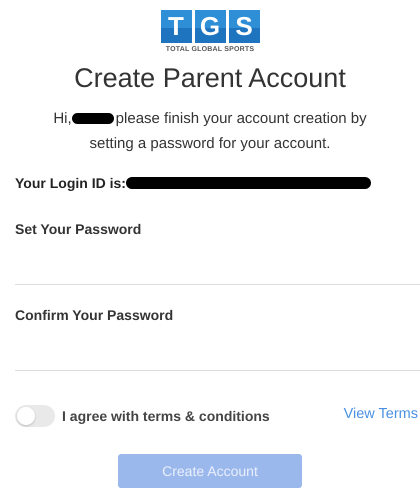 The width and height of the screenshot is (420, 500). I want to click on field-label: Confirm Your Password, so click(94, 315).